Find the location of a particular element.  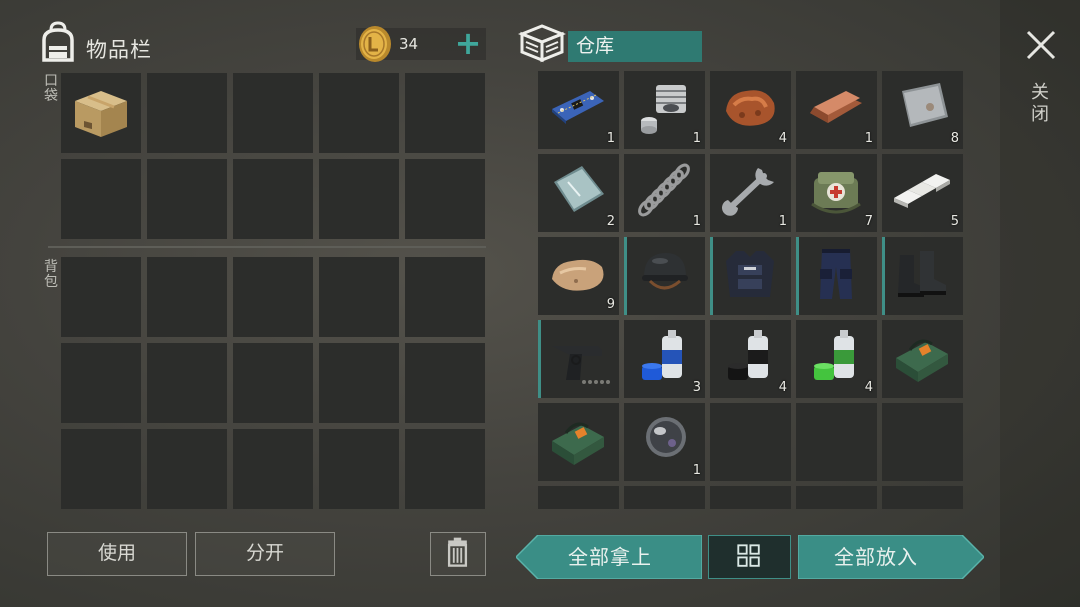

inventory-title: 物品栏 is located at coordinates (119, 50).